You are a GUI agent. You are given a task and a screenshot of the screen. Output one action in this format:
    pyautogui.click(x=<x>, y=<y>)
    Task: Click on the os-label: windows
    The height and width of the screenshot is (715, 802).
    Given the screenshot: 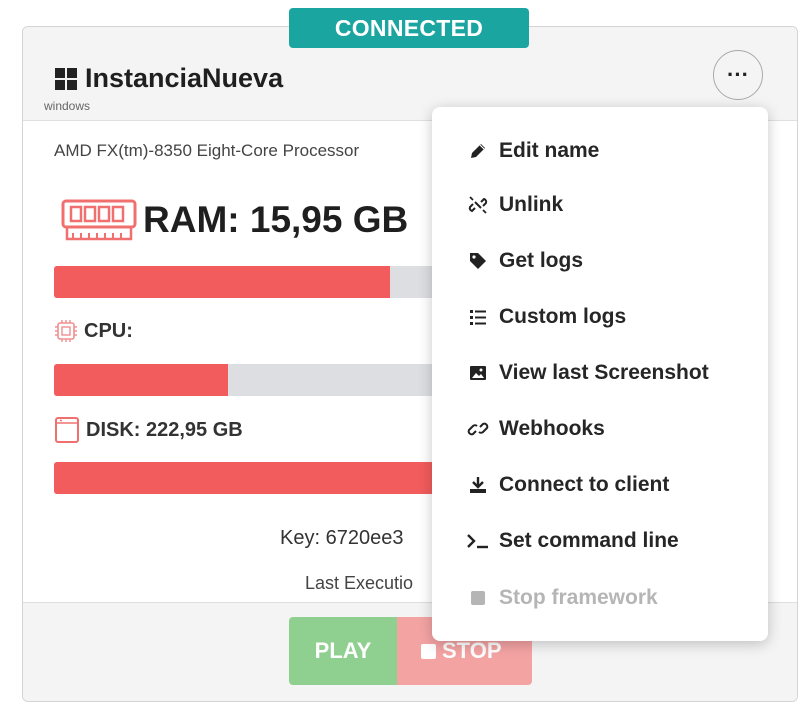 What is the action you would take?
    pyautogui.click(x=67, y=106)
    